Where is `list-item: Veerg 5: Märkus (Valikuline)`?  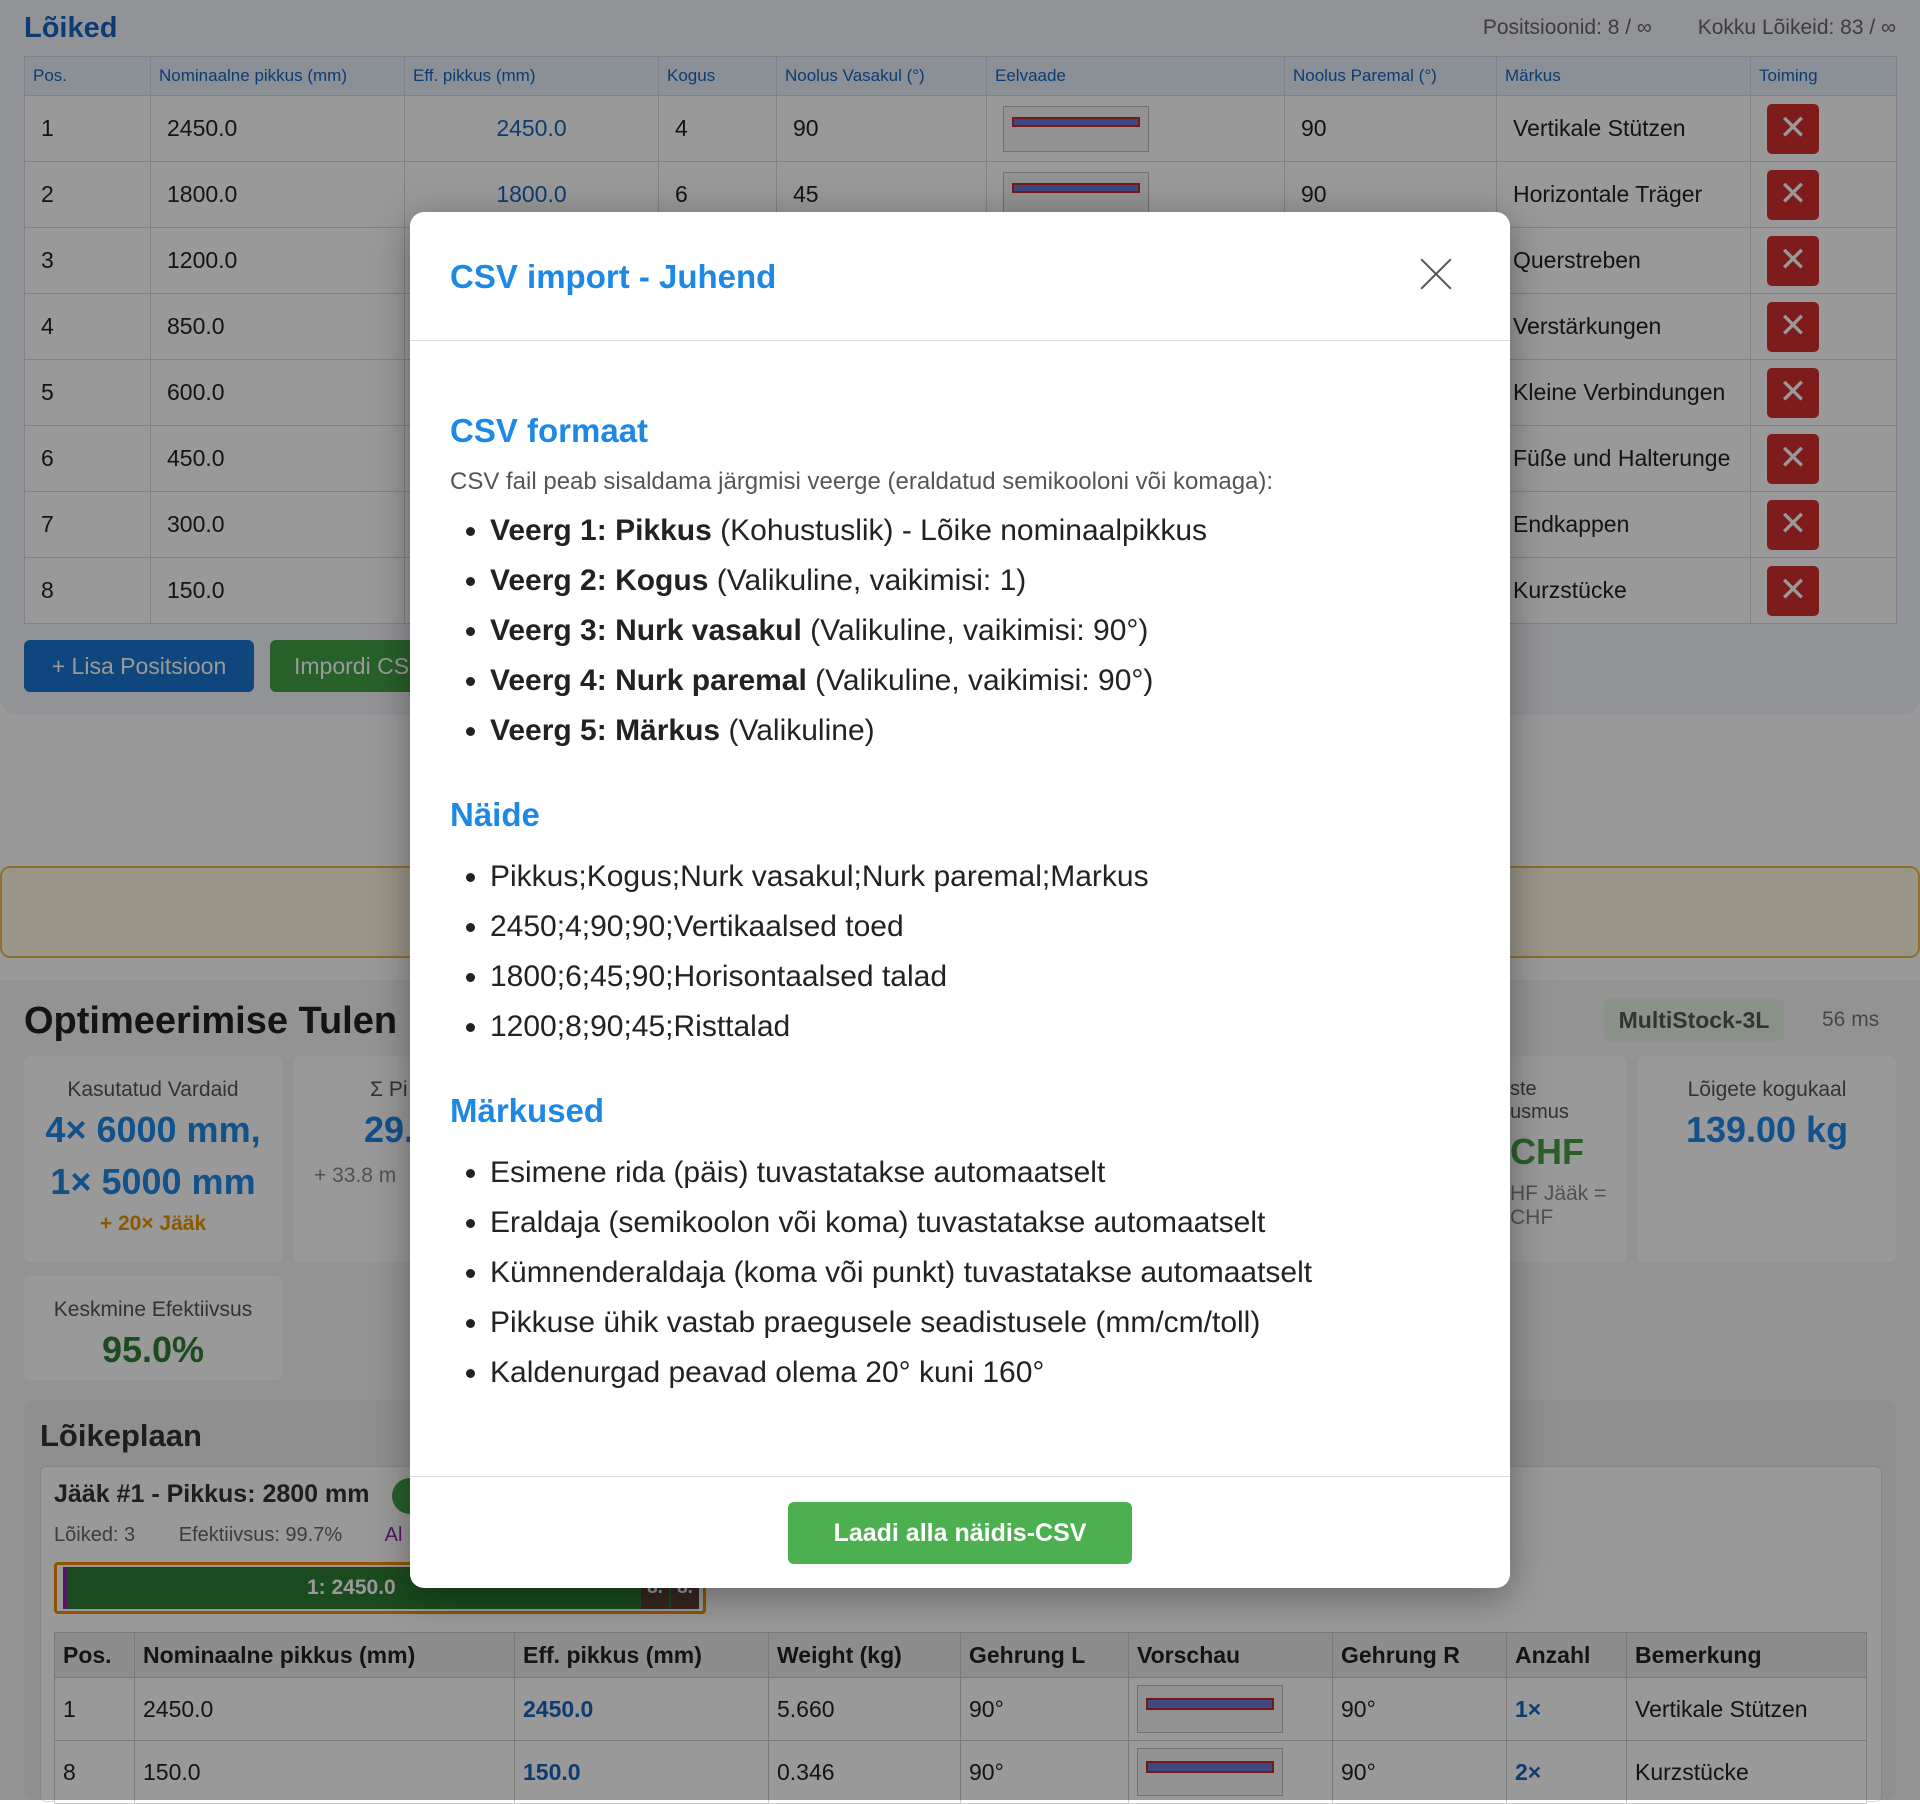
list-item: Veerg 5: Märkus (Valikuline) is located at coordinates (980, 731).